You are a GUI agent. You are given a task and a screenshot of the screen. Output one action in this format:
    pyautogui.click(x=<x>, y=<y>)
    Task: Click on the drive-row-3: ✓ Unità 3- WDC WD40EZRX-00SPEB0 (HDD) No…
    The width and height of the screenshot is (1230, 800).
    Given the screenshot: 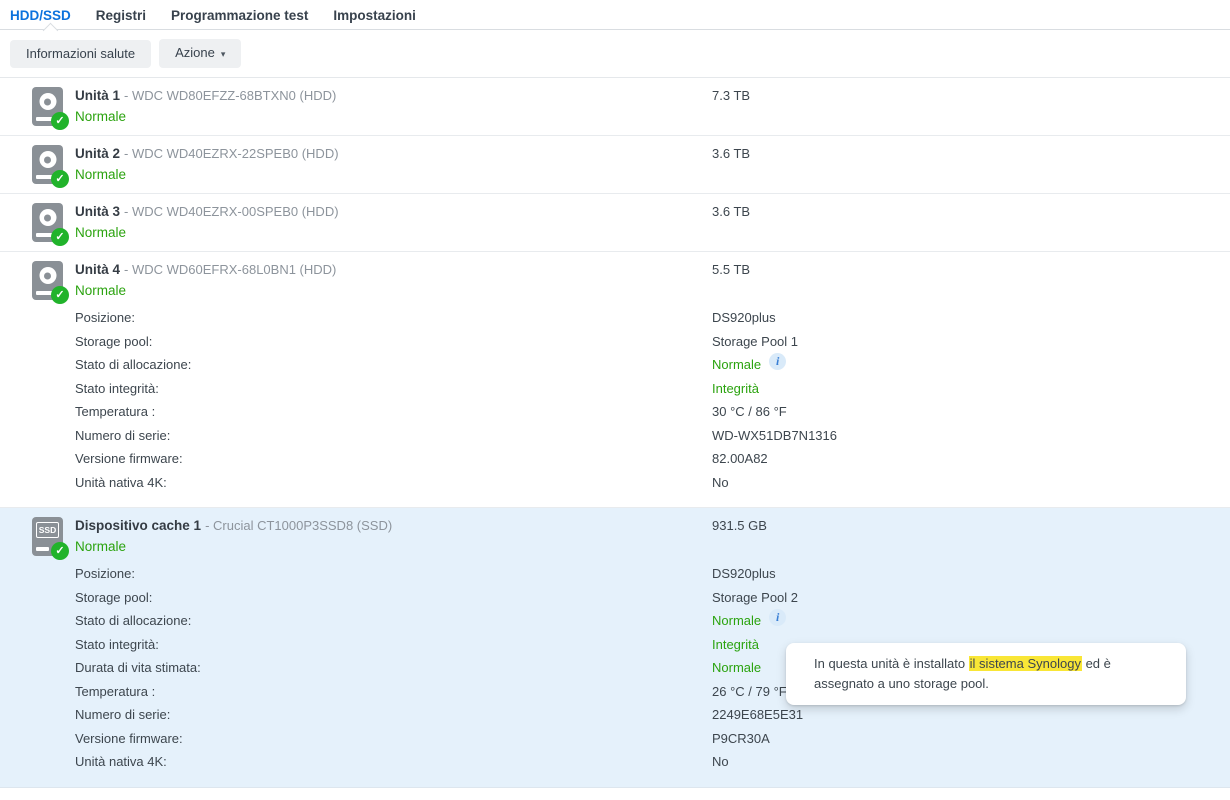 What is the action you would take?
    pyautogui.click(x=615, y=223)
    